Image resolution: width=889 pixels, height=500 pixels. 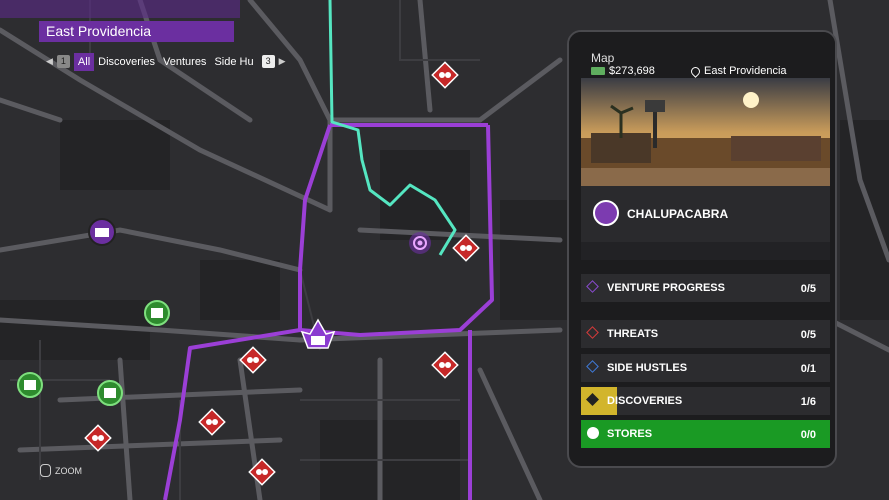 What do you see at coordinates (84, 61) in the screenshot?
I see `filter-tab-all: All` at bounding box center [84, 61].